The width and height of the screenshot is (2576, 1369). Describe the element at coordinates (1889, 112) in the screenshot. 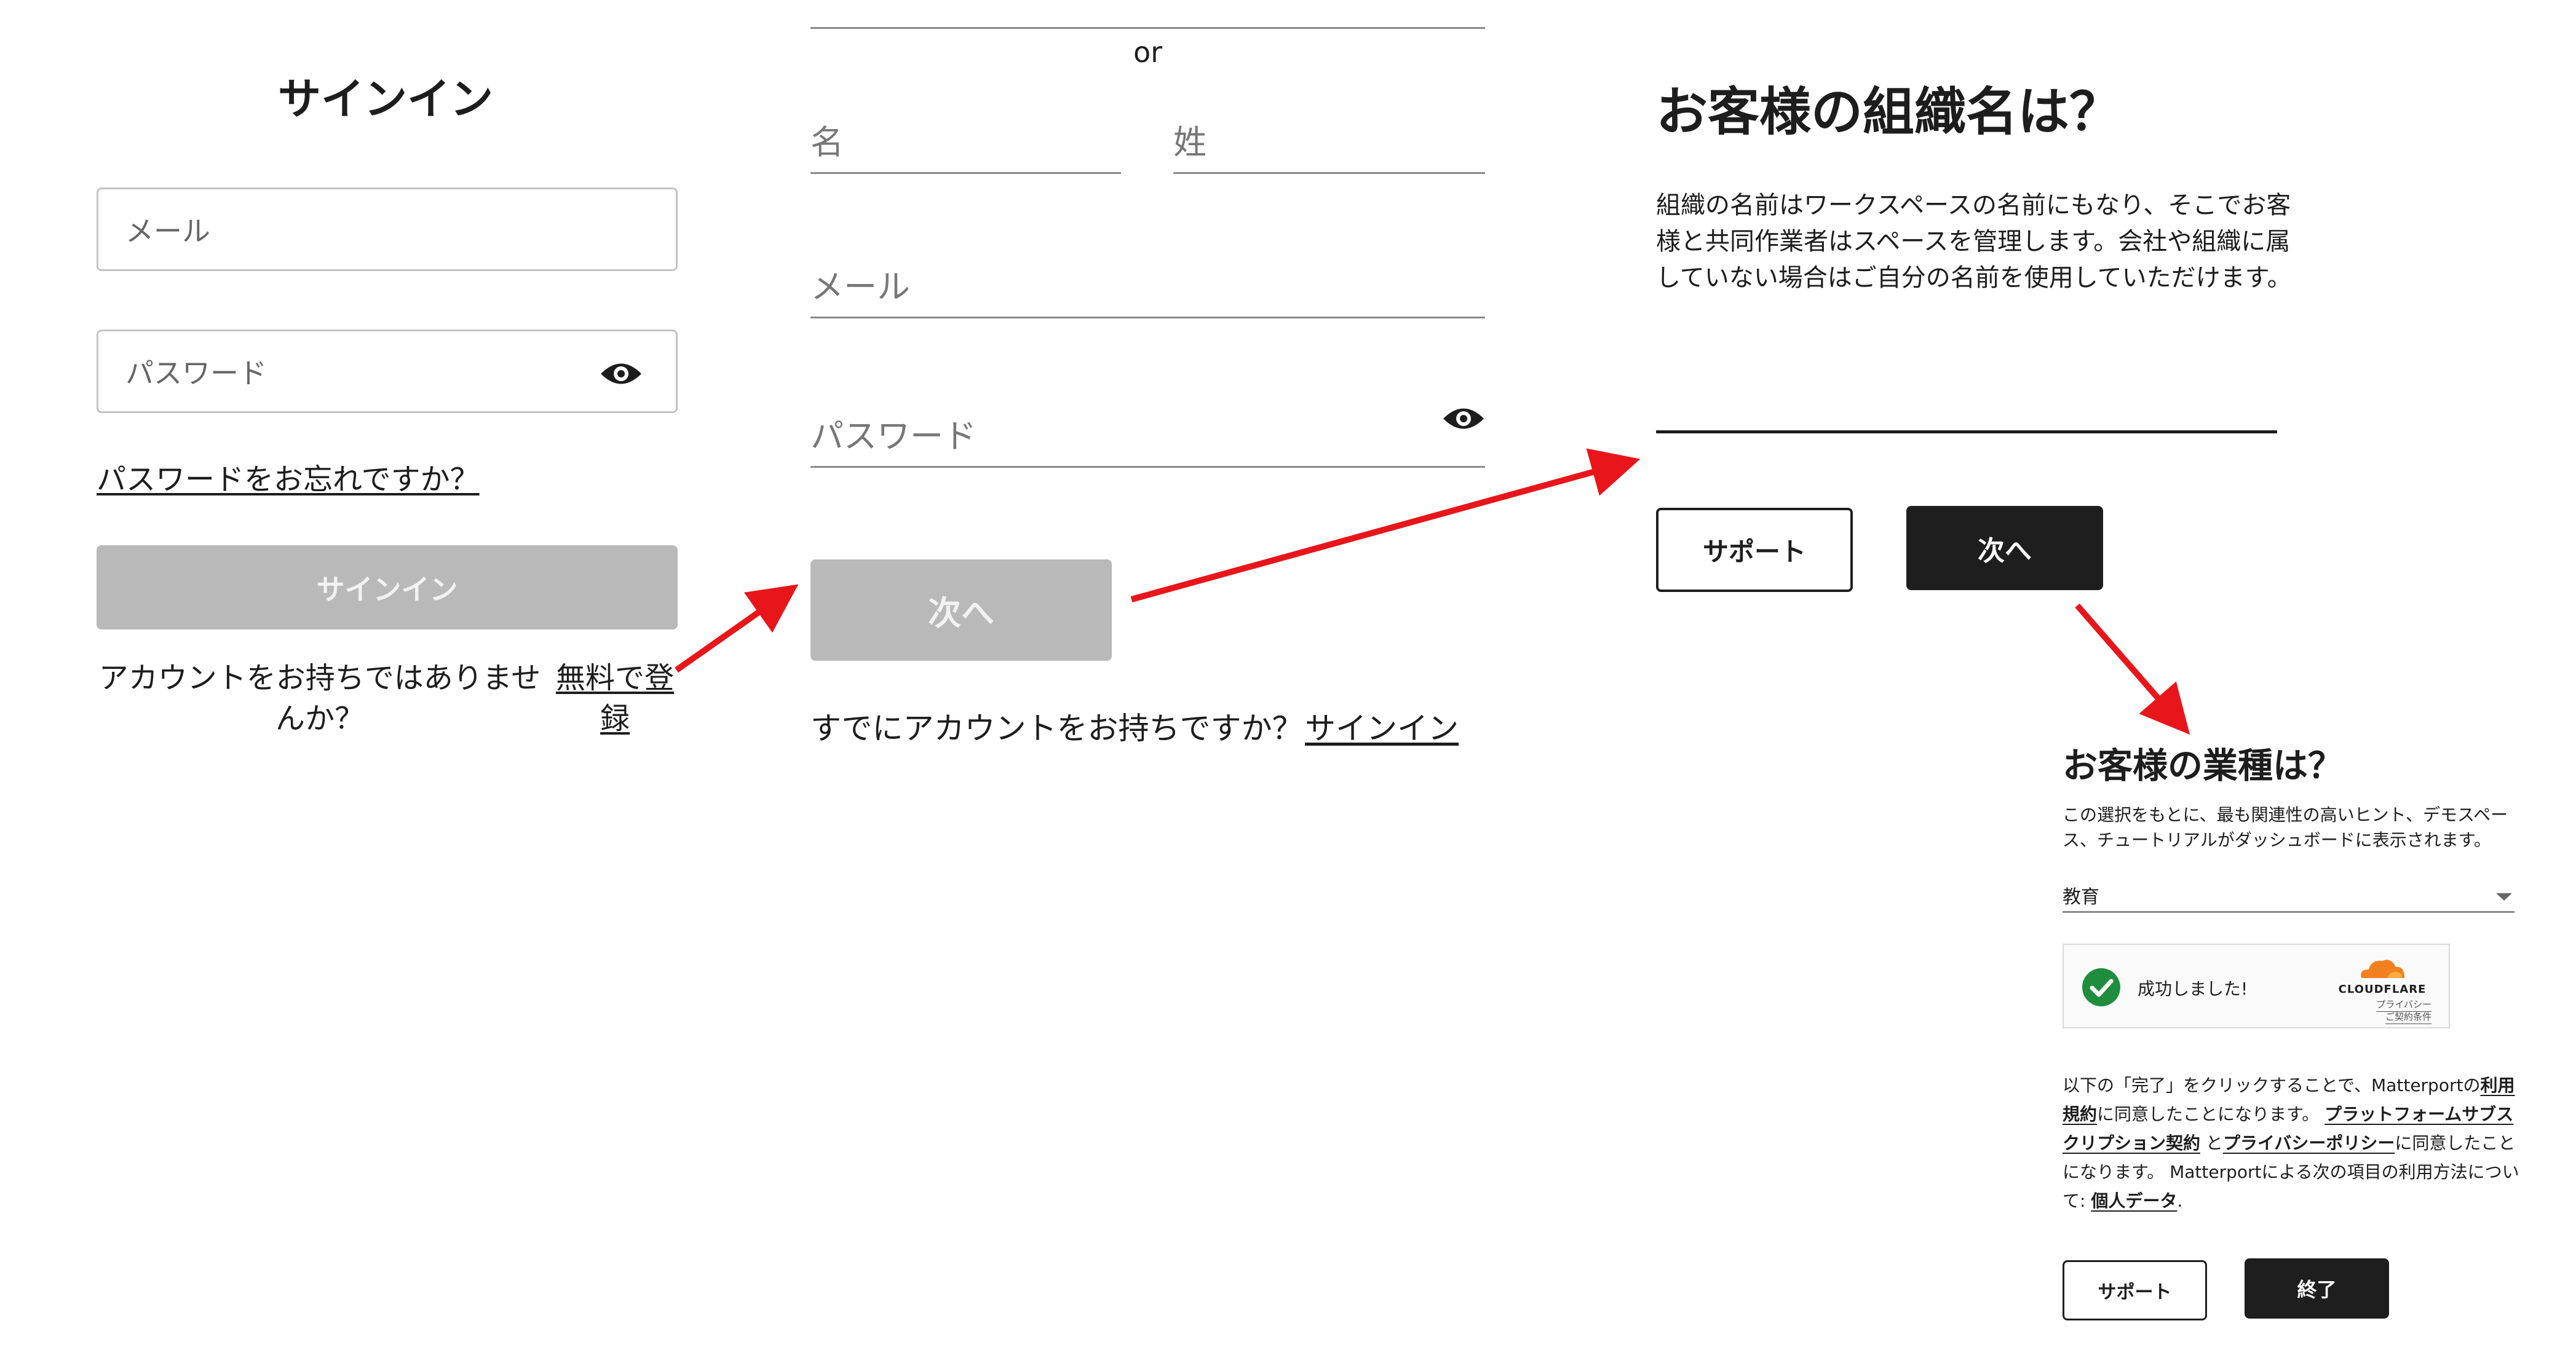

I see `org-title: お客様の組織名は？` at that location.